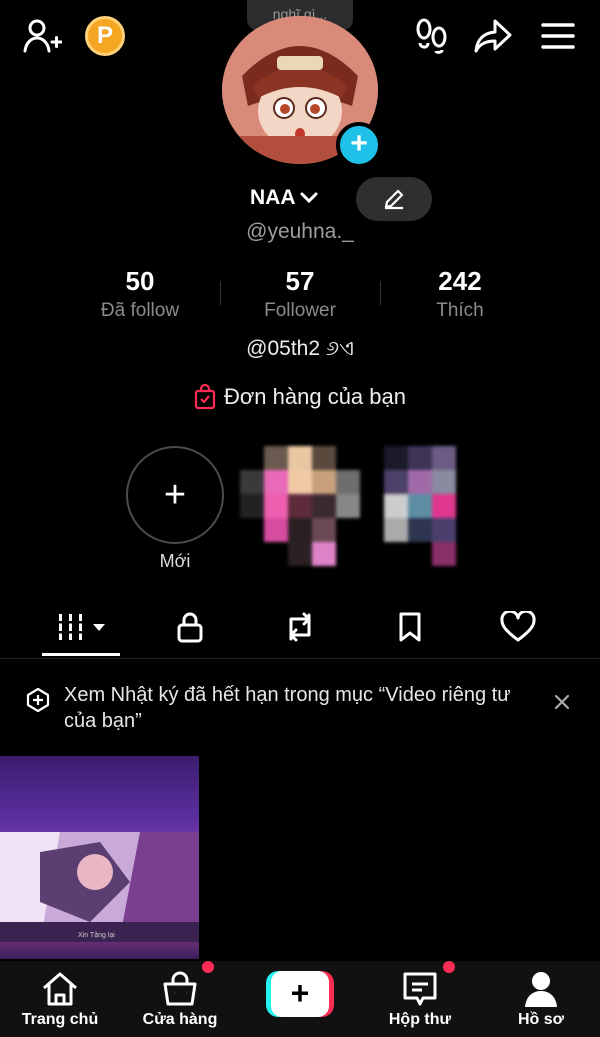 The image size is (600, 1037). I want to click on home-icon, so click(60, 989).